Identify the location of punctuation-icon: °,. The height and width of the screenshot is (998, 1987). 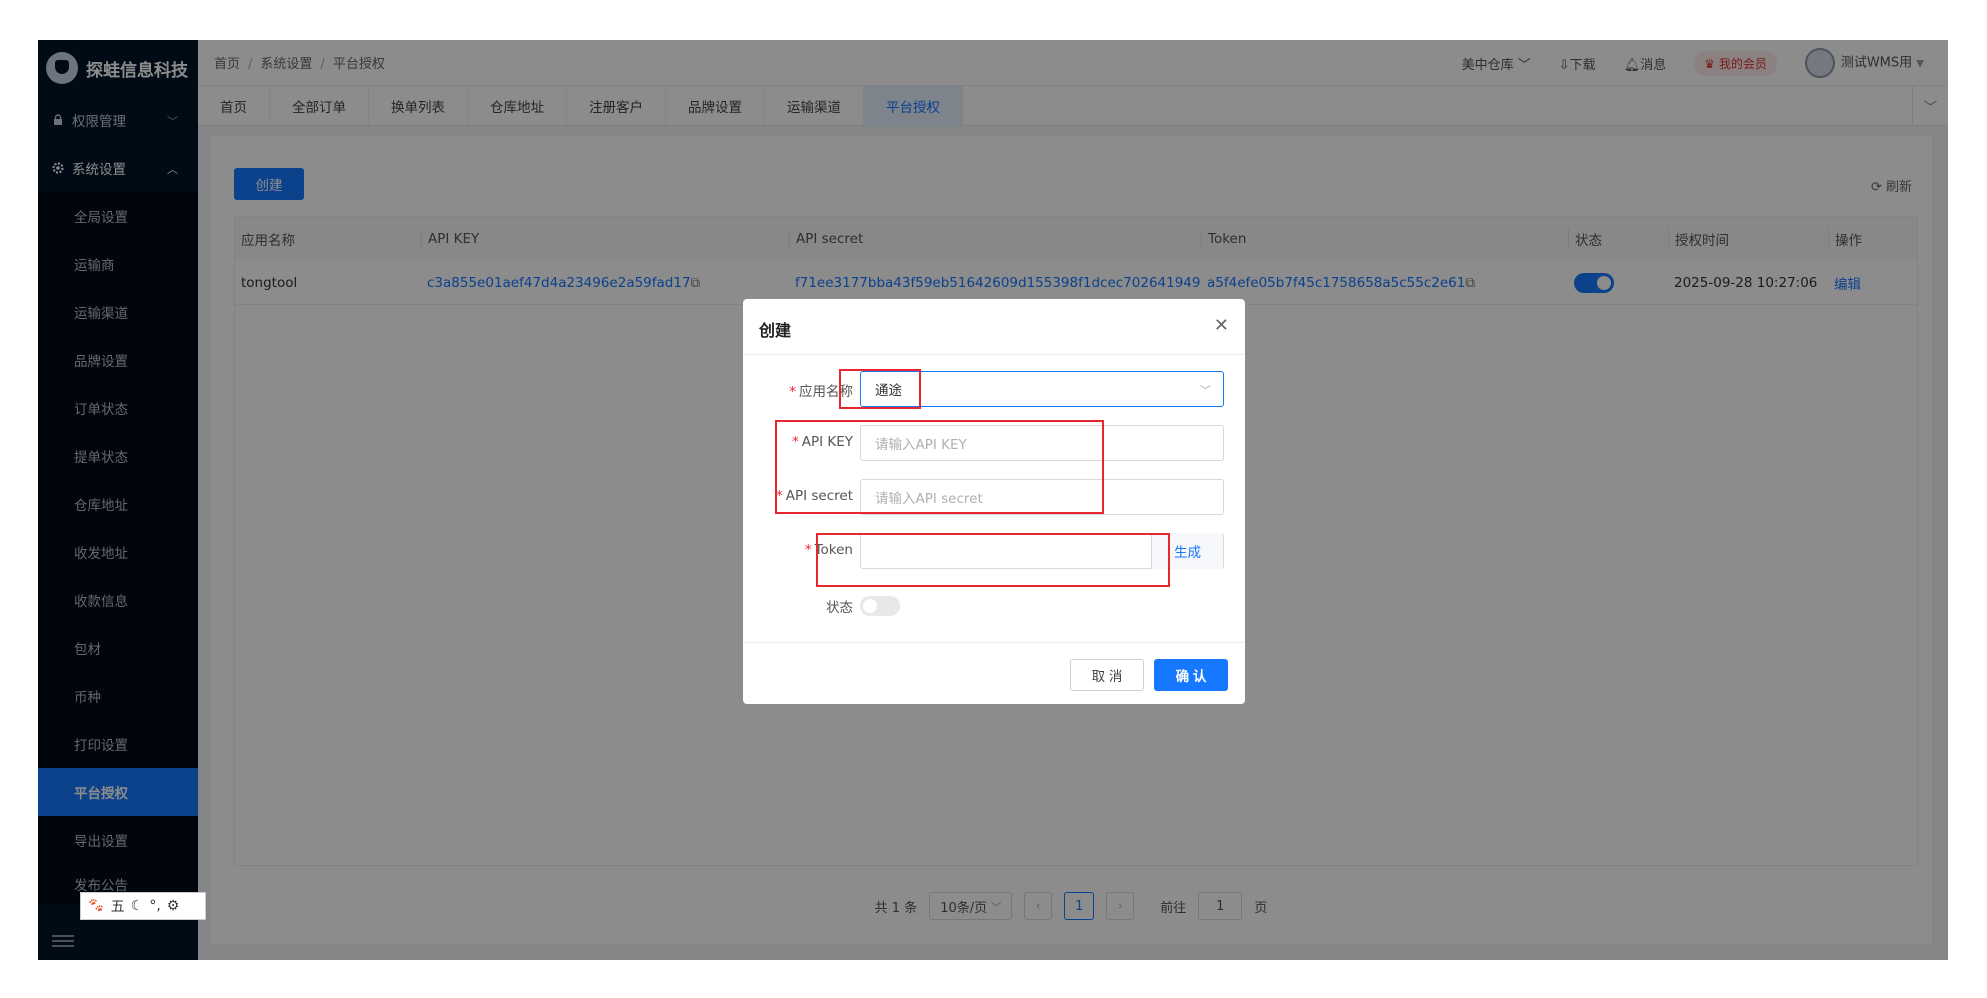
(154, 906).